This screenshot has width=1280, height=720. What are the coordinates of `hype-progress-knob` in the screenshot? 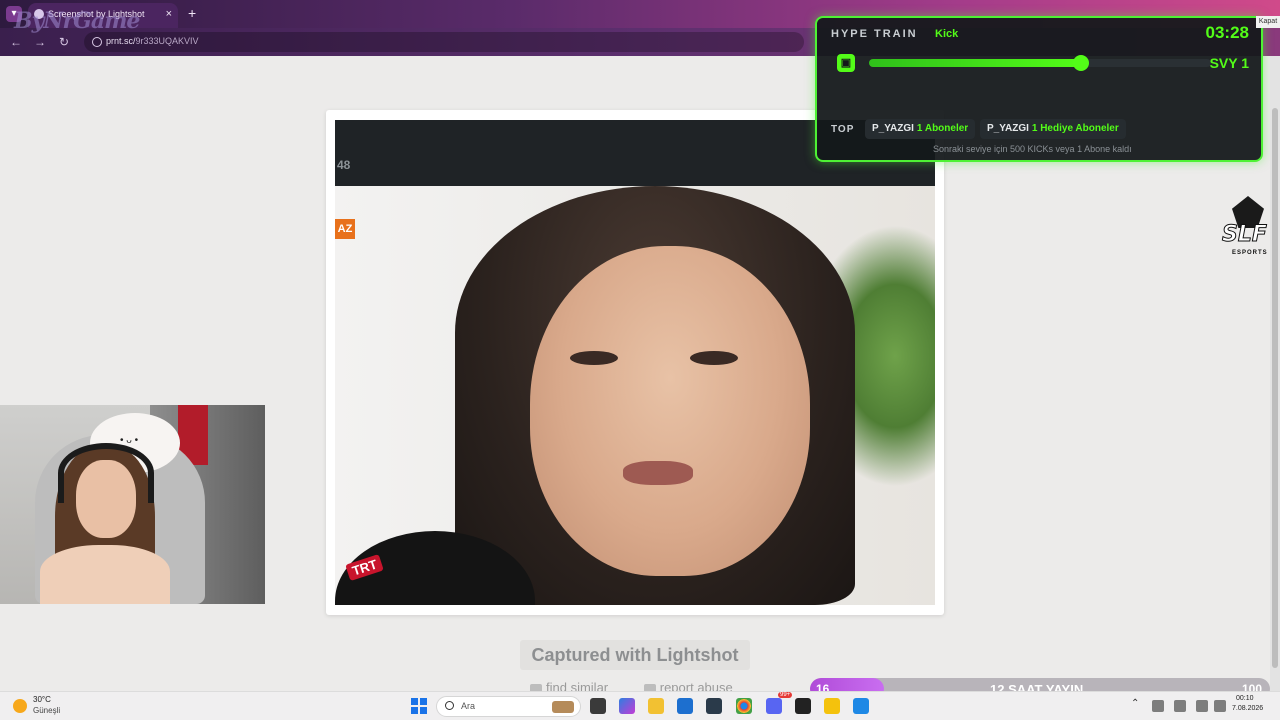 It's located at (1081, 63).